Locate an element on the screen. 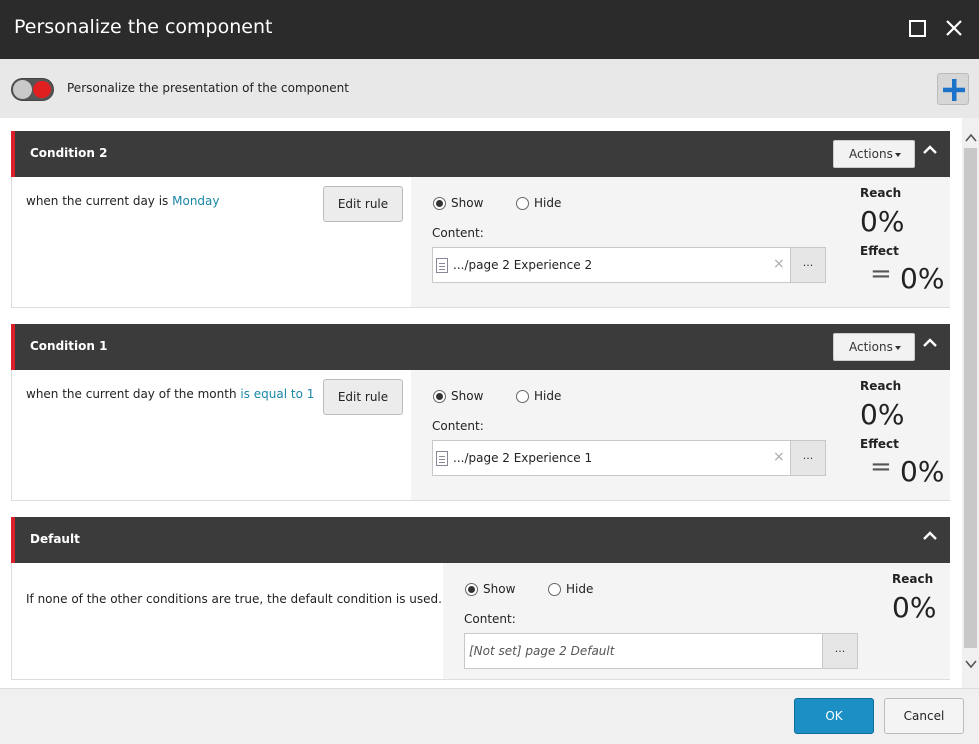  plus-icon is located at coordinates (954, 90).